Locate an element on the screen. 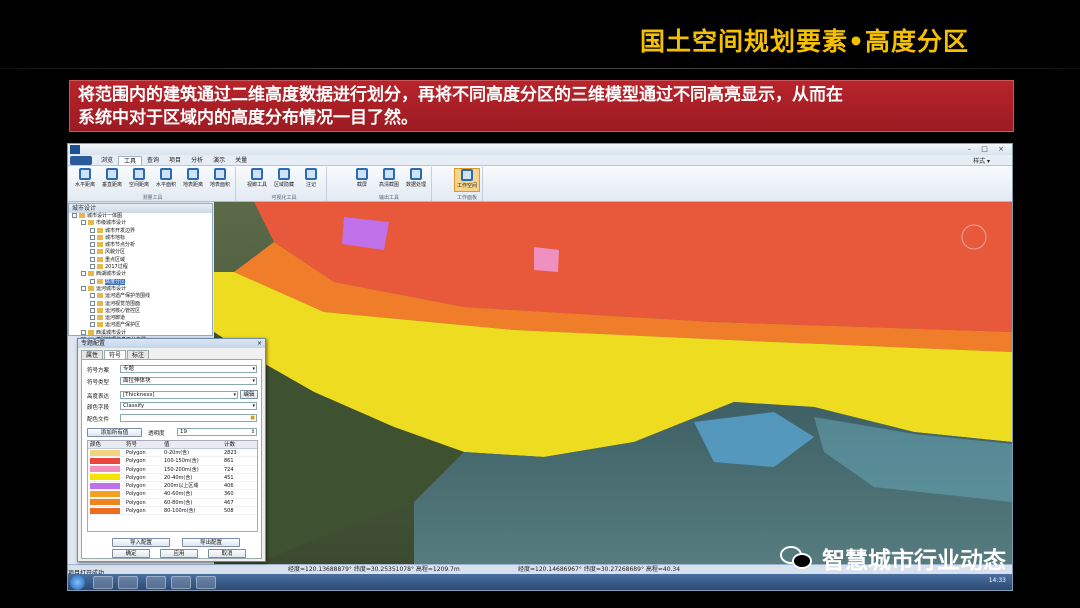 The image size is (1080, 608). start-button is located at coordinates (77, 582).